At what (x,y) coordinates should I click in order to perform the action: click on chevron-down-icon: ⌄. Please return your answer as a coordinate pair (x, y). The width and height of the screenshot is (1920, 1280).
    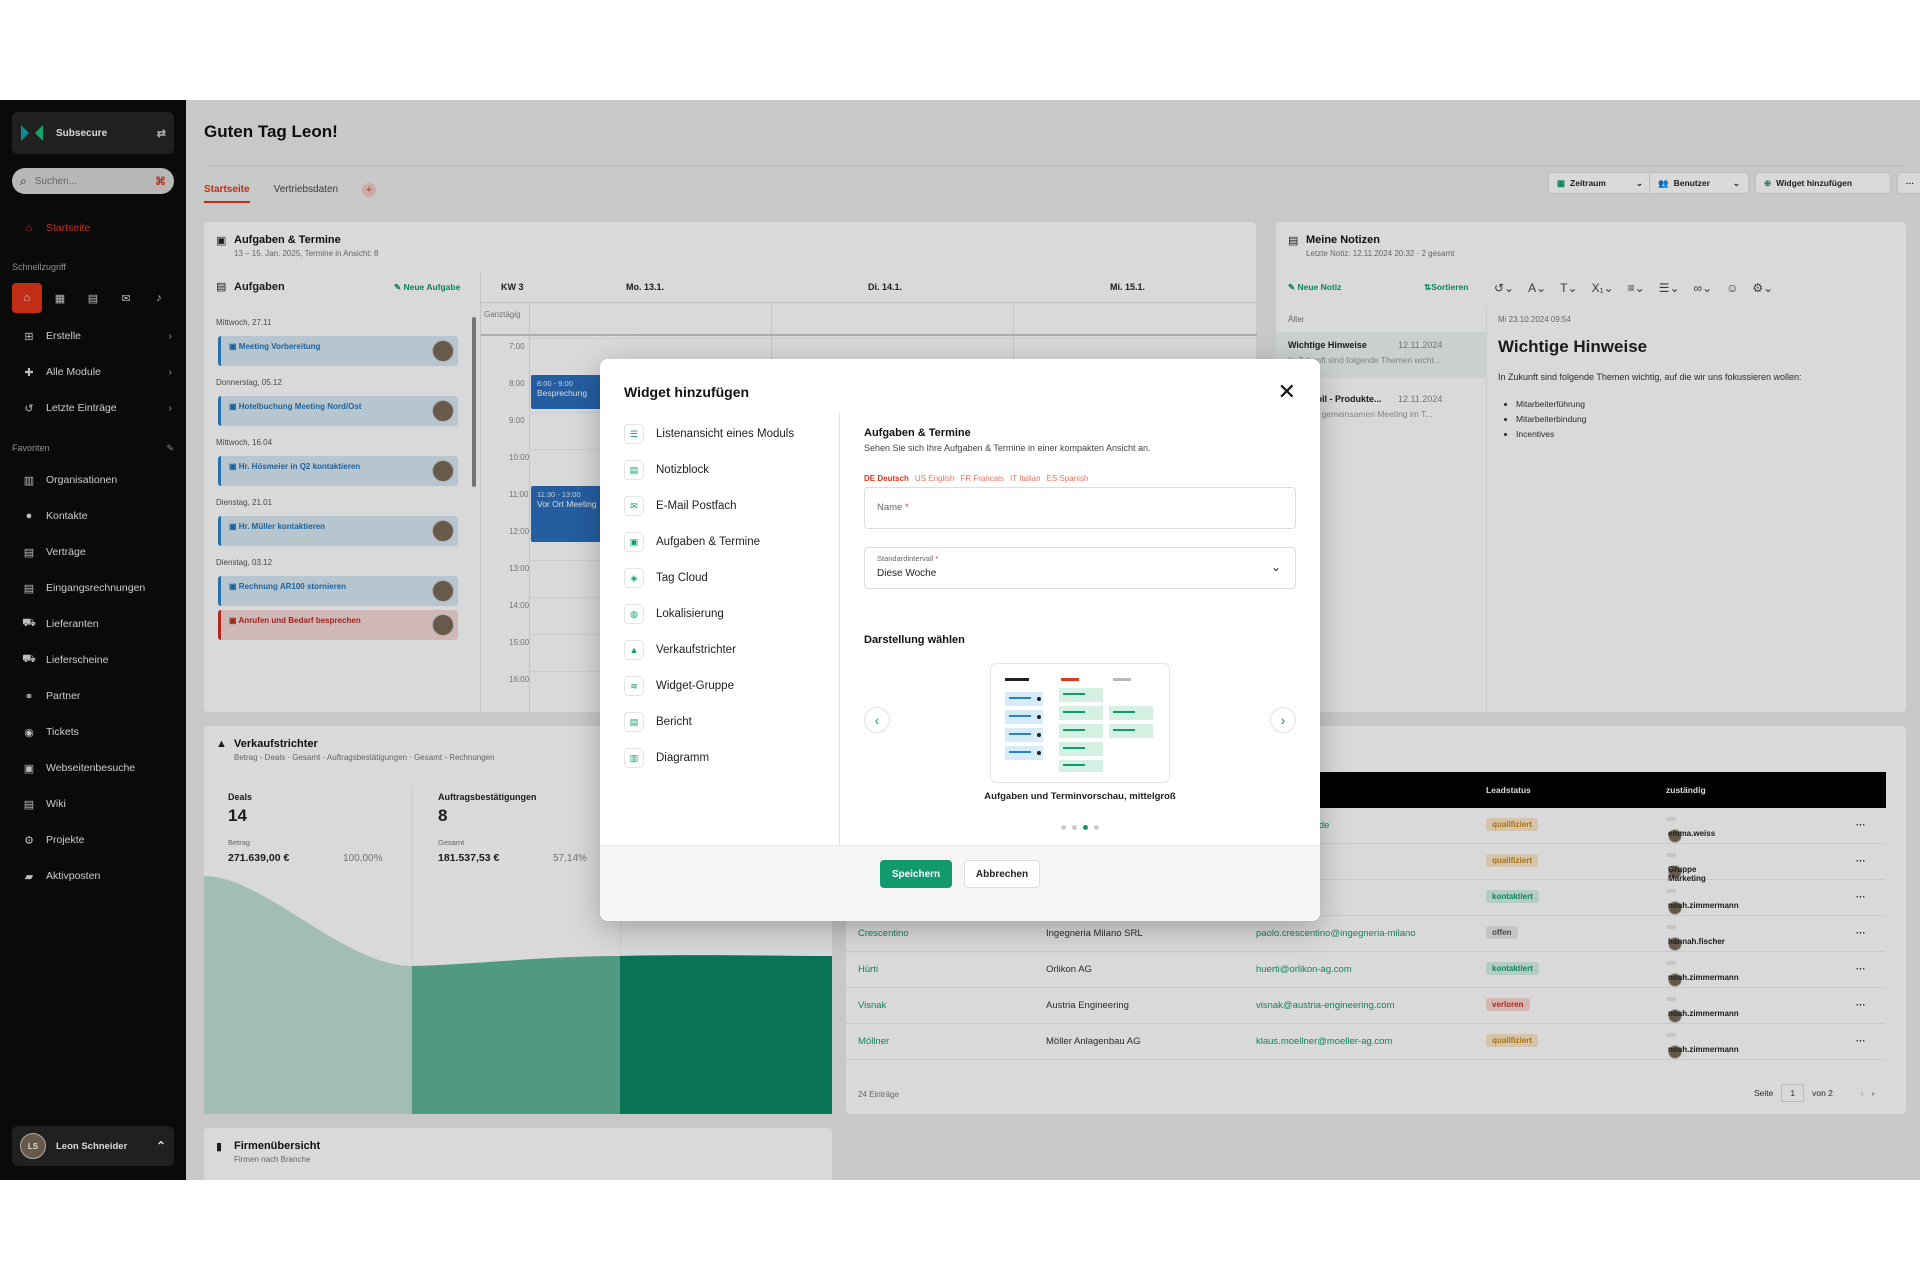
    Looking at the image, I should click on (1275, 567).